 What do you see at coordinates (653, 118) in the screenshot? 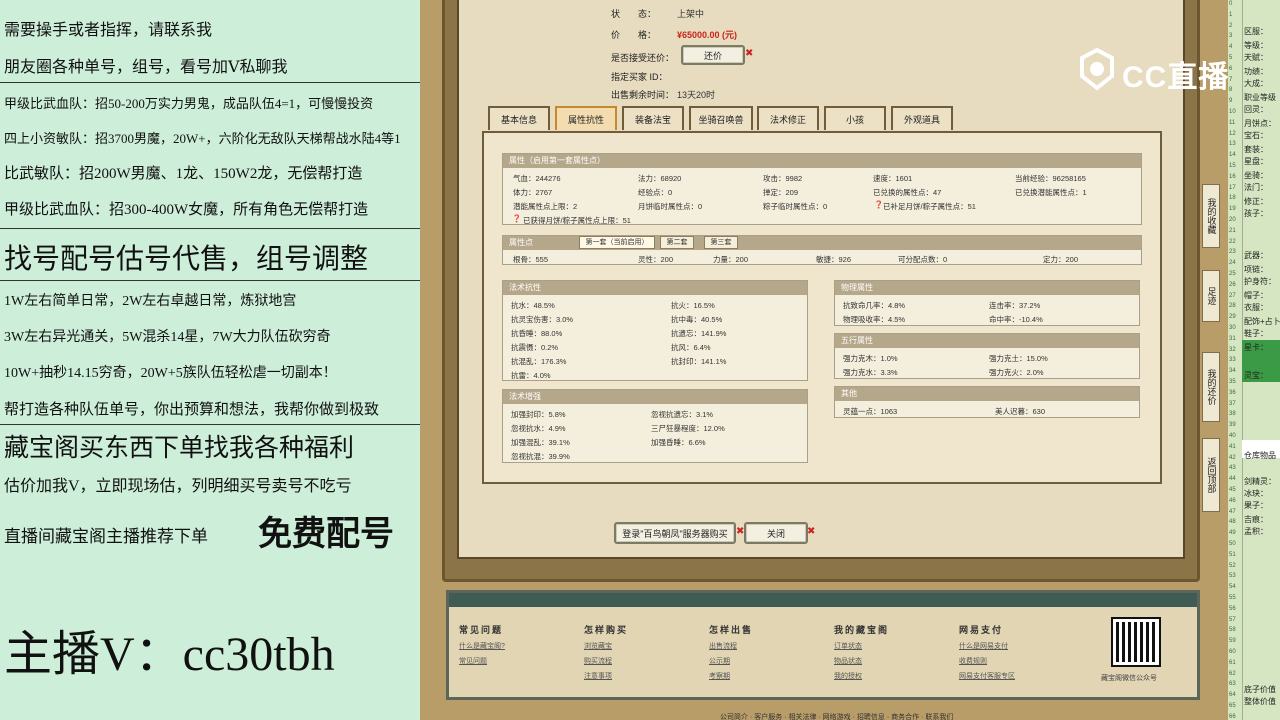
I see `tab-equipment: 装备法宝` at bounding box center [653, 118].